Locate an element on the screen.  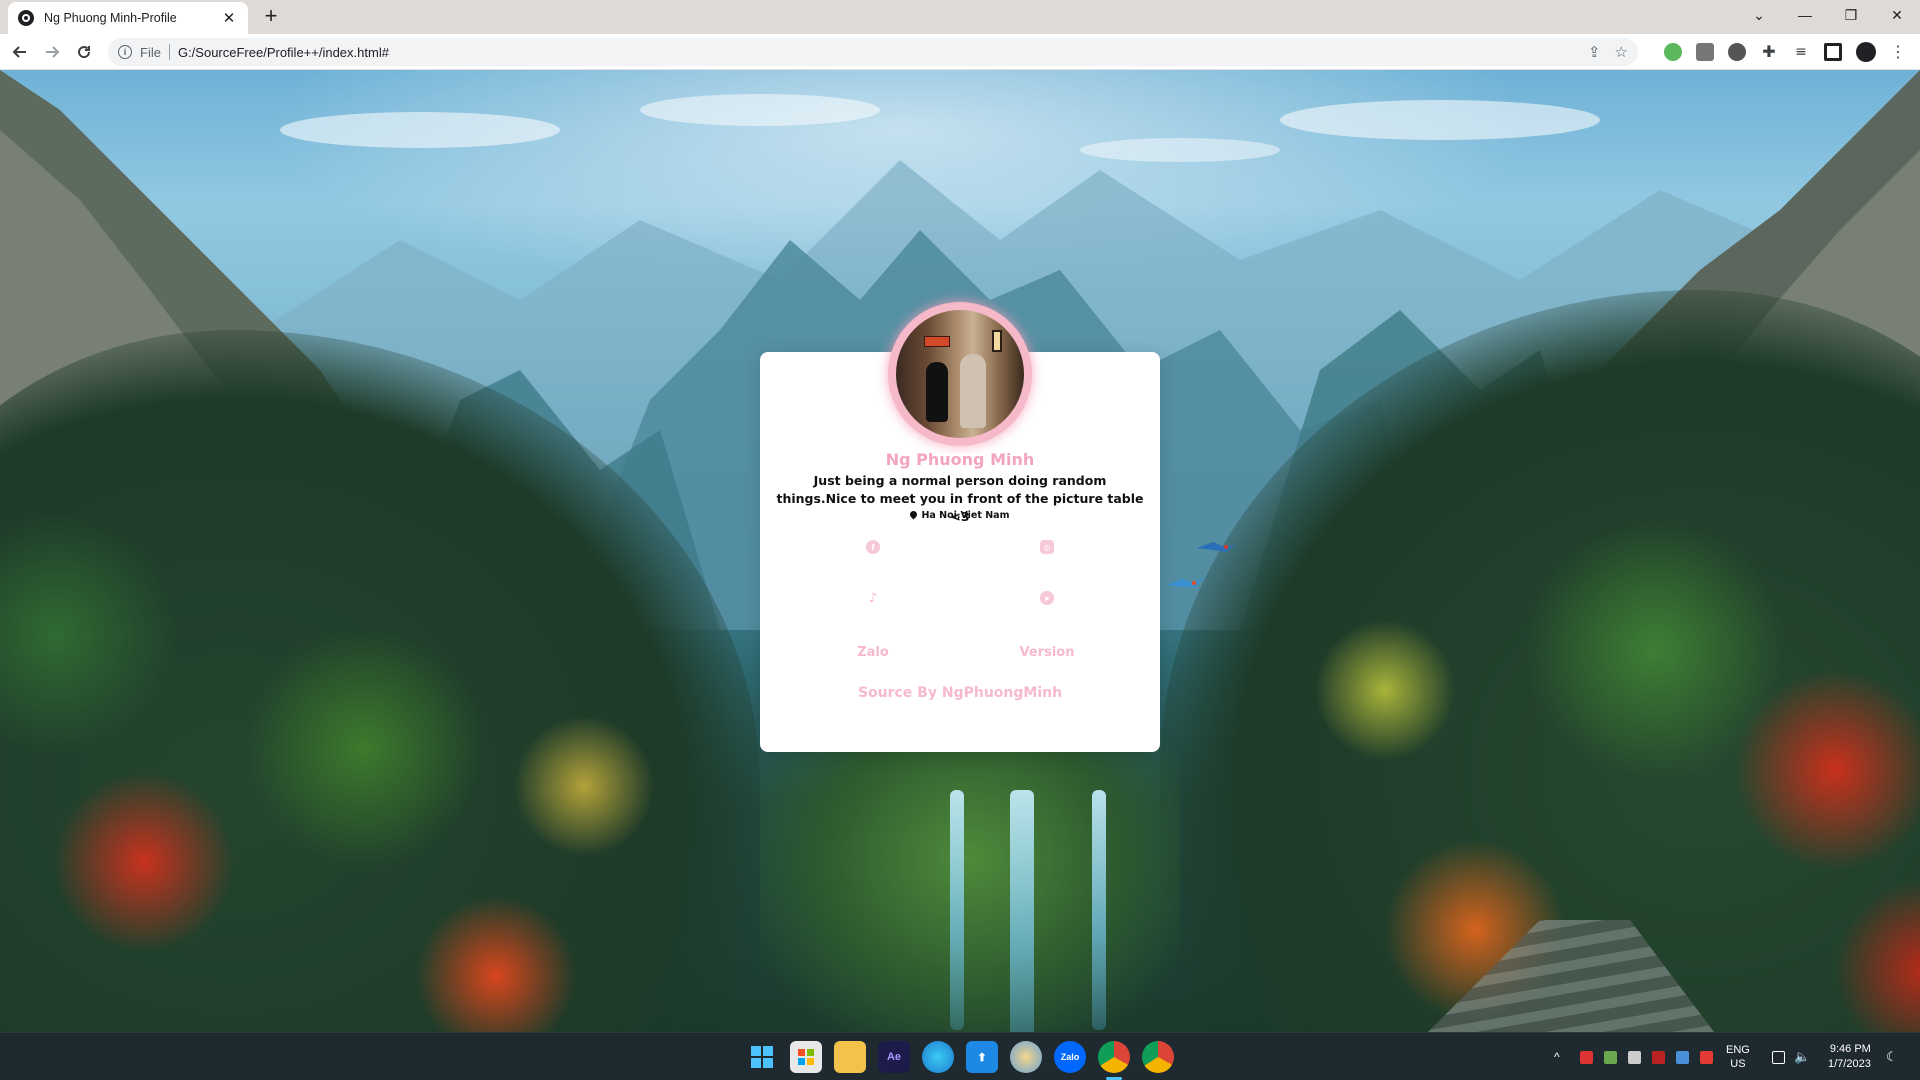
app-globe-icon is located at coordinates (1026, 1057).